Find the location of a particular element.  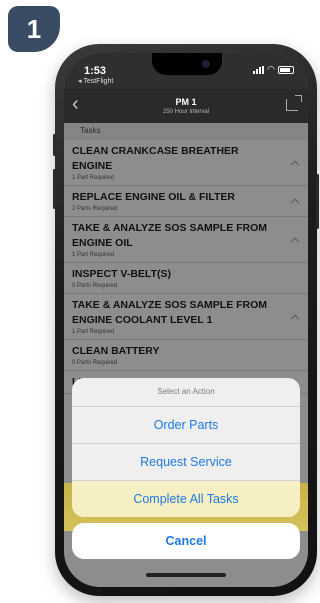

task-name: CLEAN BATTERY is located at coordinates (116, 351).